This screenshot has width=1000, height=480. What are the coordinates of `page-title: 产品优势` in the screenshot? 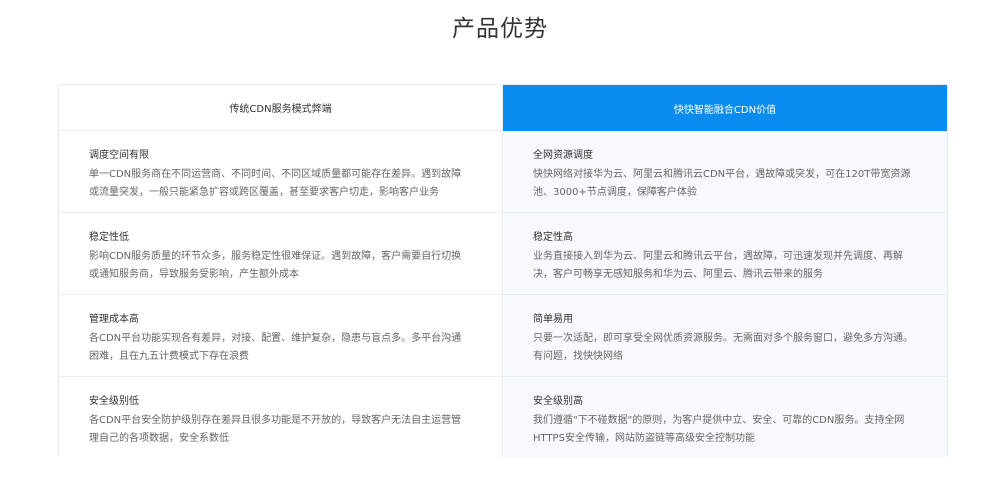 It's located at (500, 29).